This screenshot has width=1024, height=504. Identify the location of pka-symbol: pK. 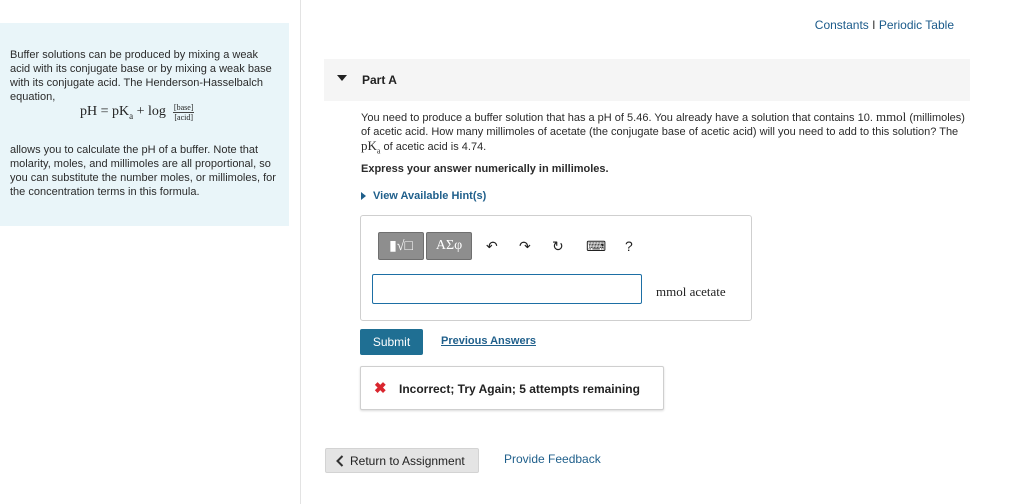
(369, 145).